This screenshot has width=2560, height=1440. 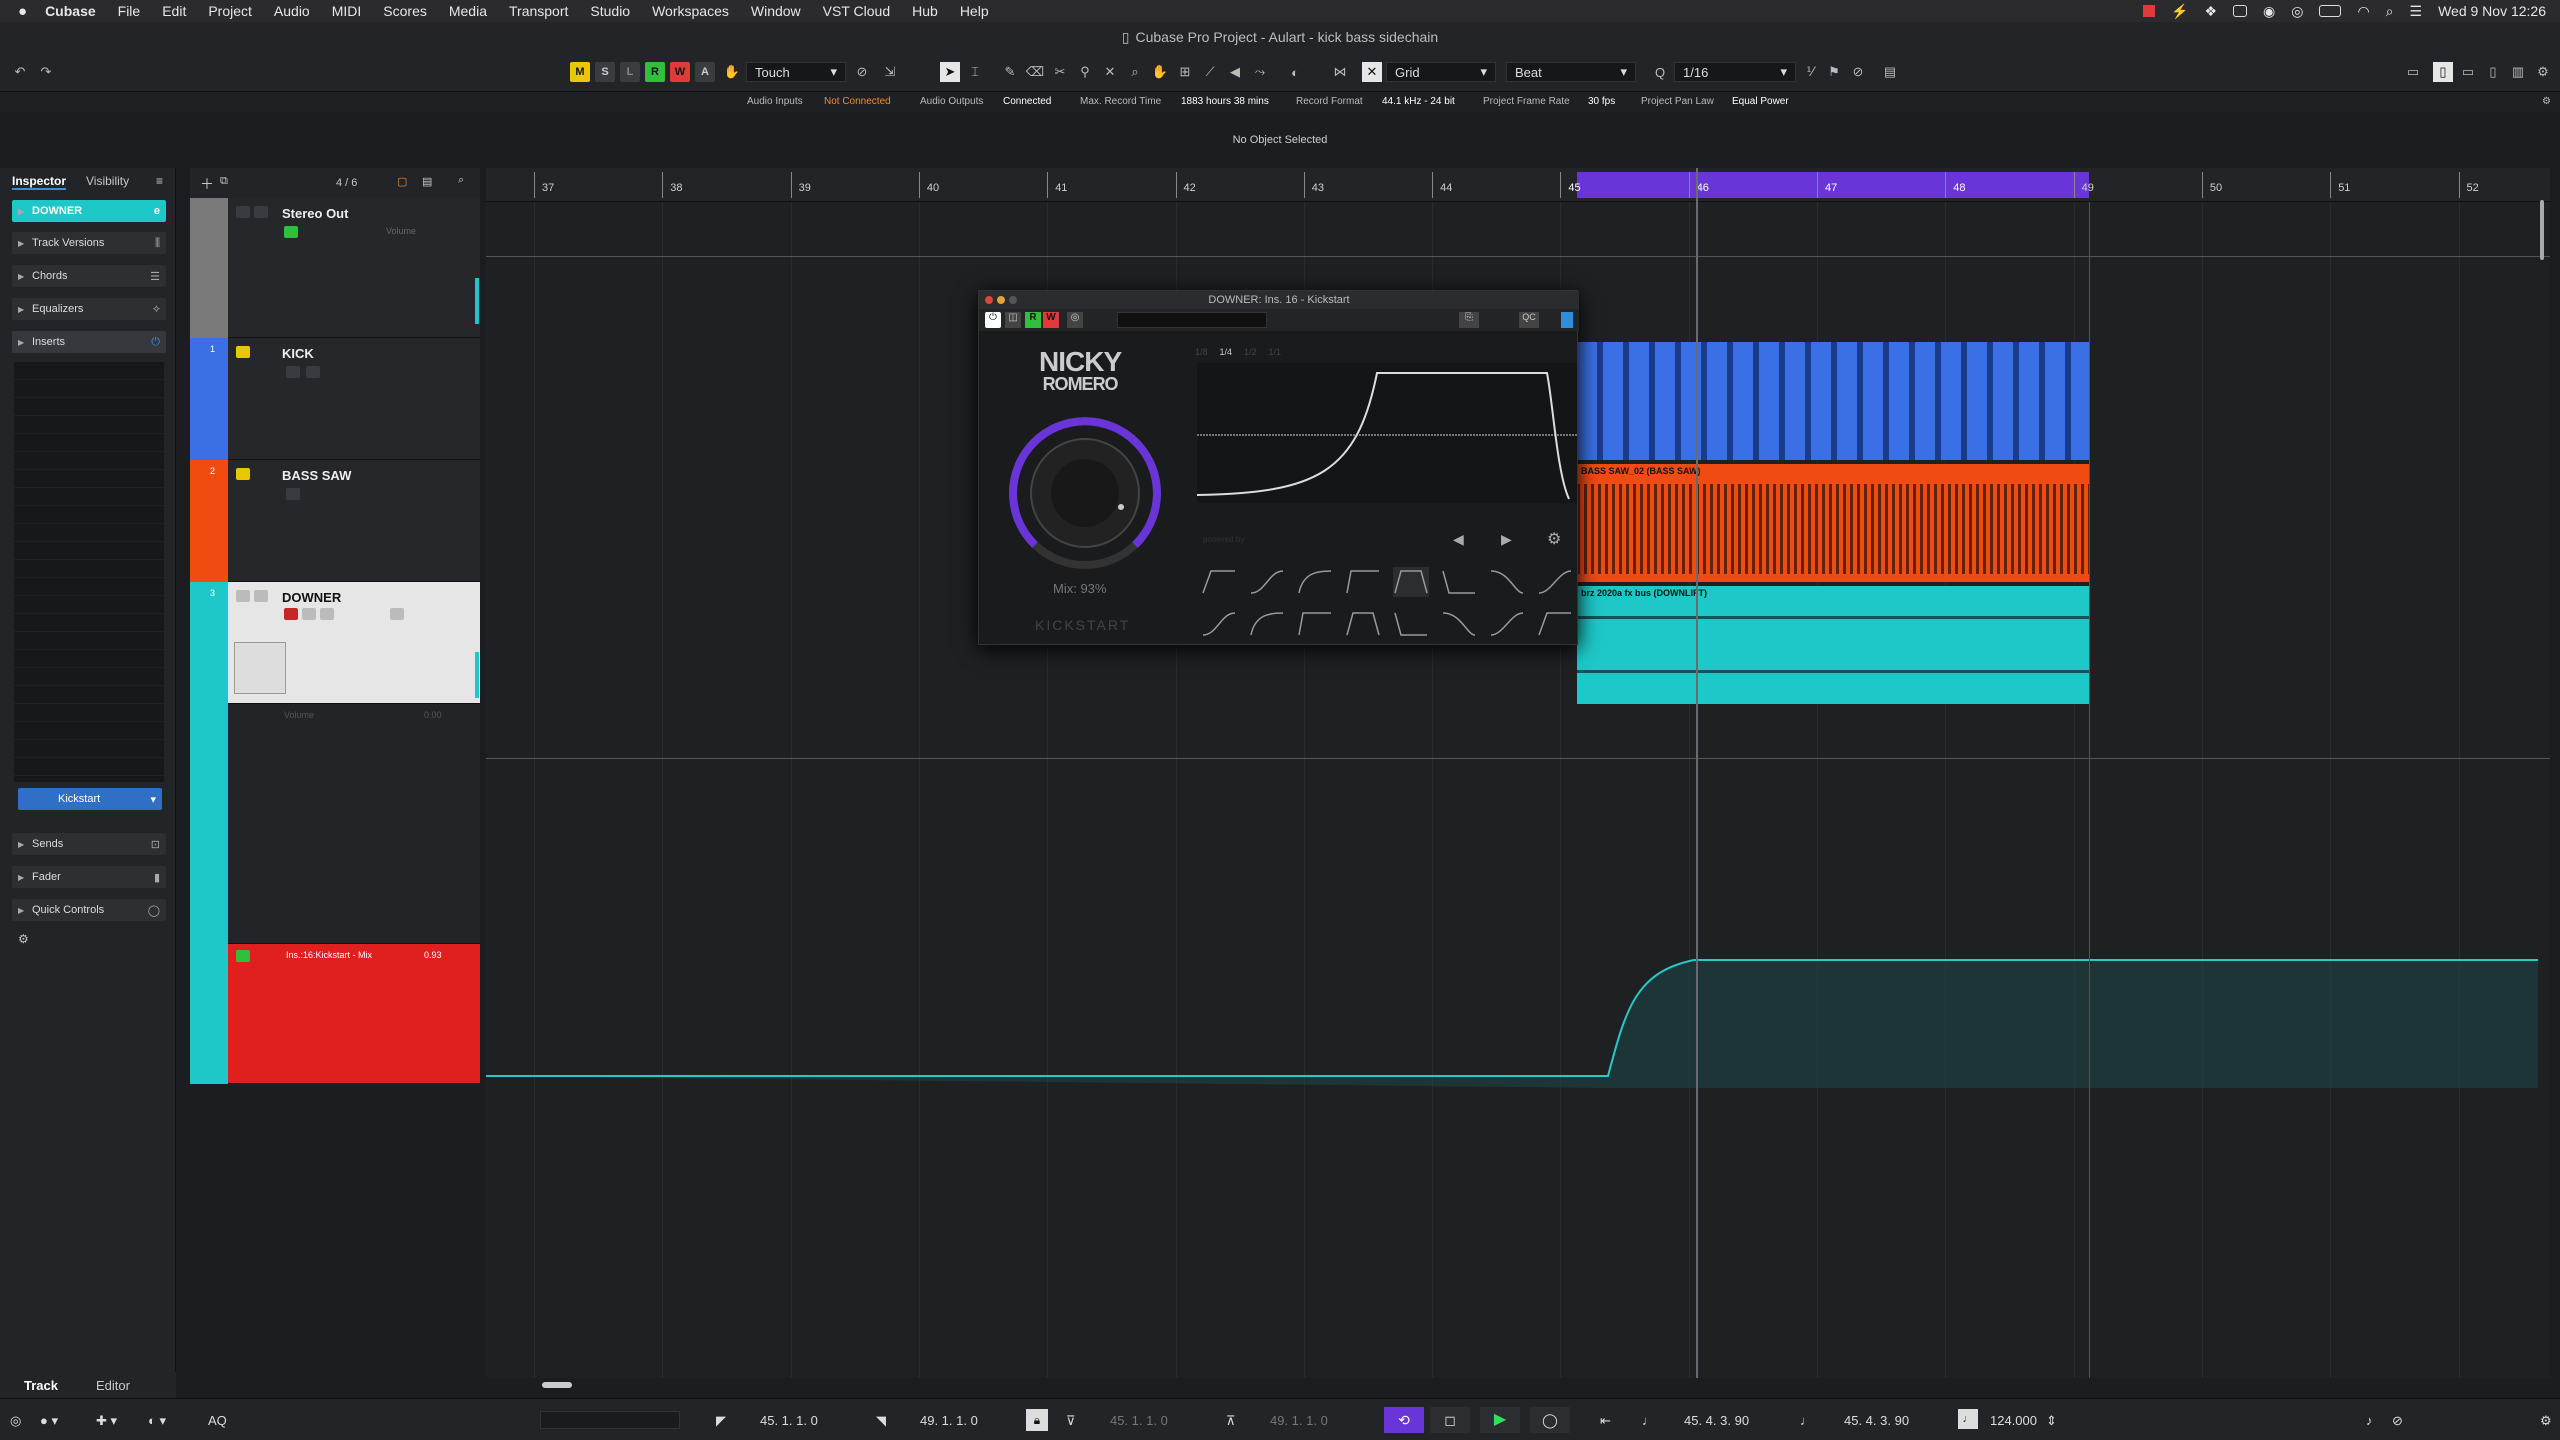 What do you see at coordinates (2397, 1421) in the screenshot?
I see `click-icon: ⊘` at bounding box center [2397, 1421].